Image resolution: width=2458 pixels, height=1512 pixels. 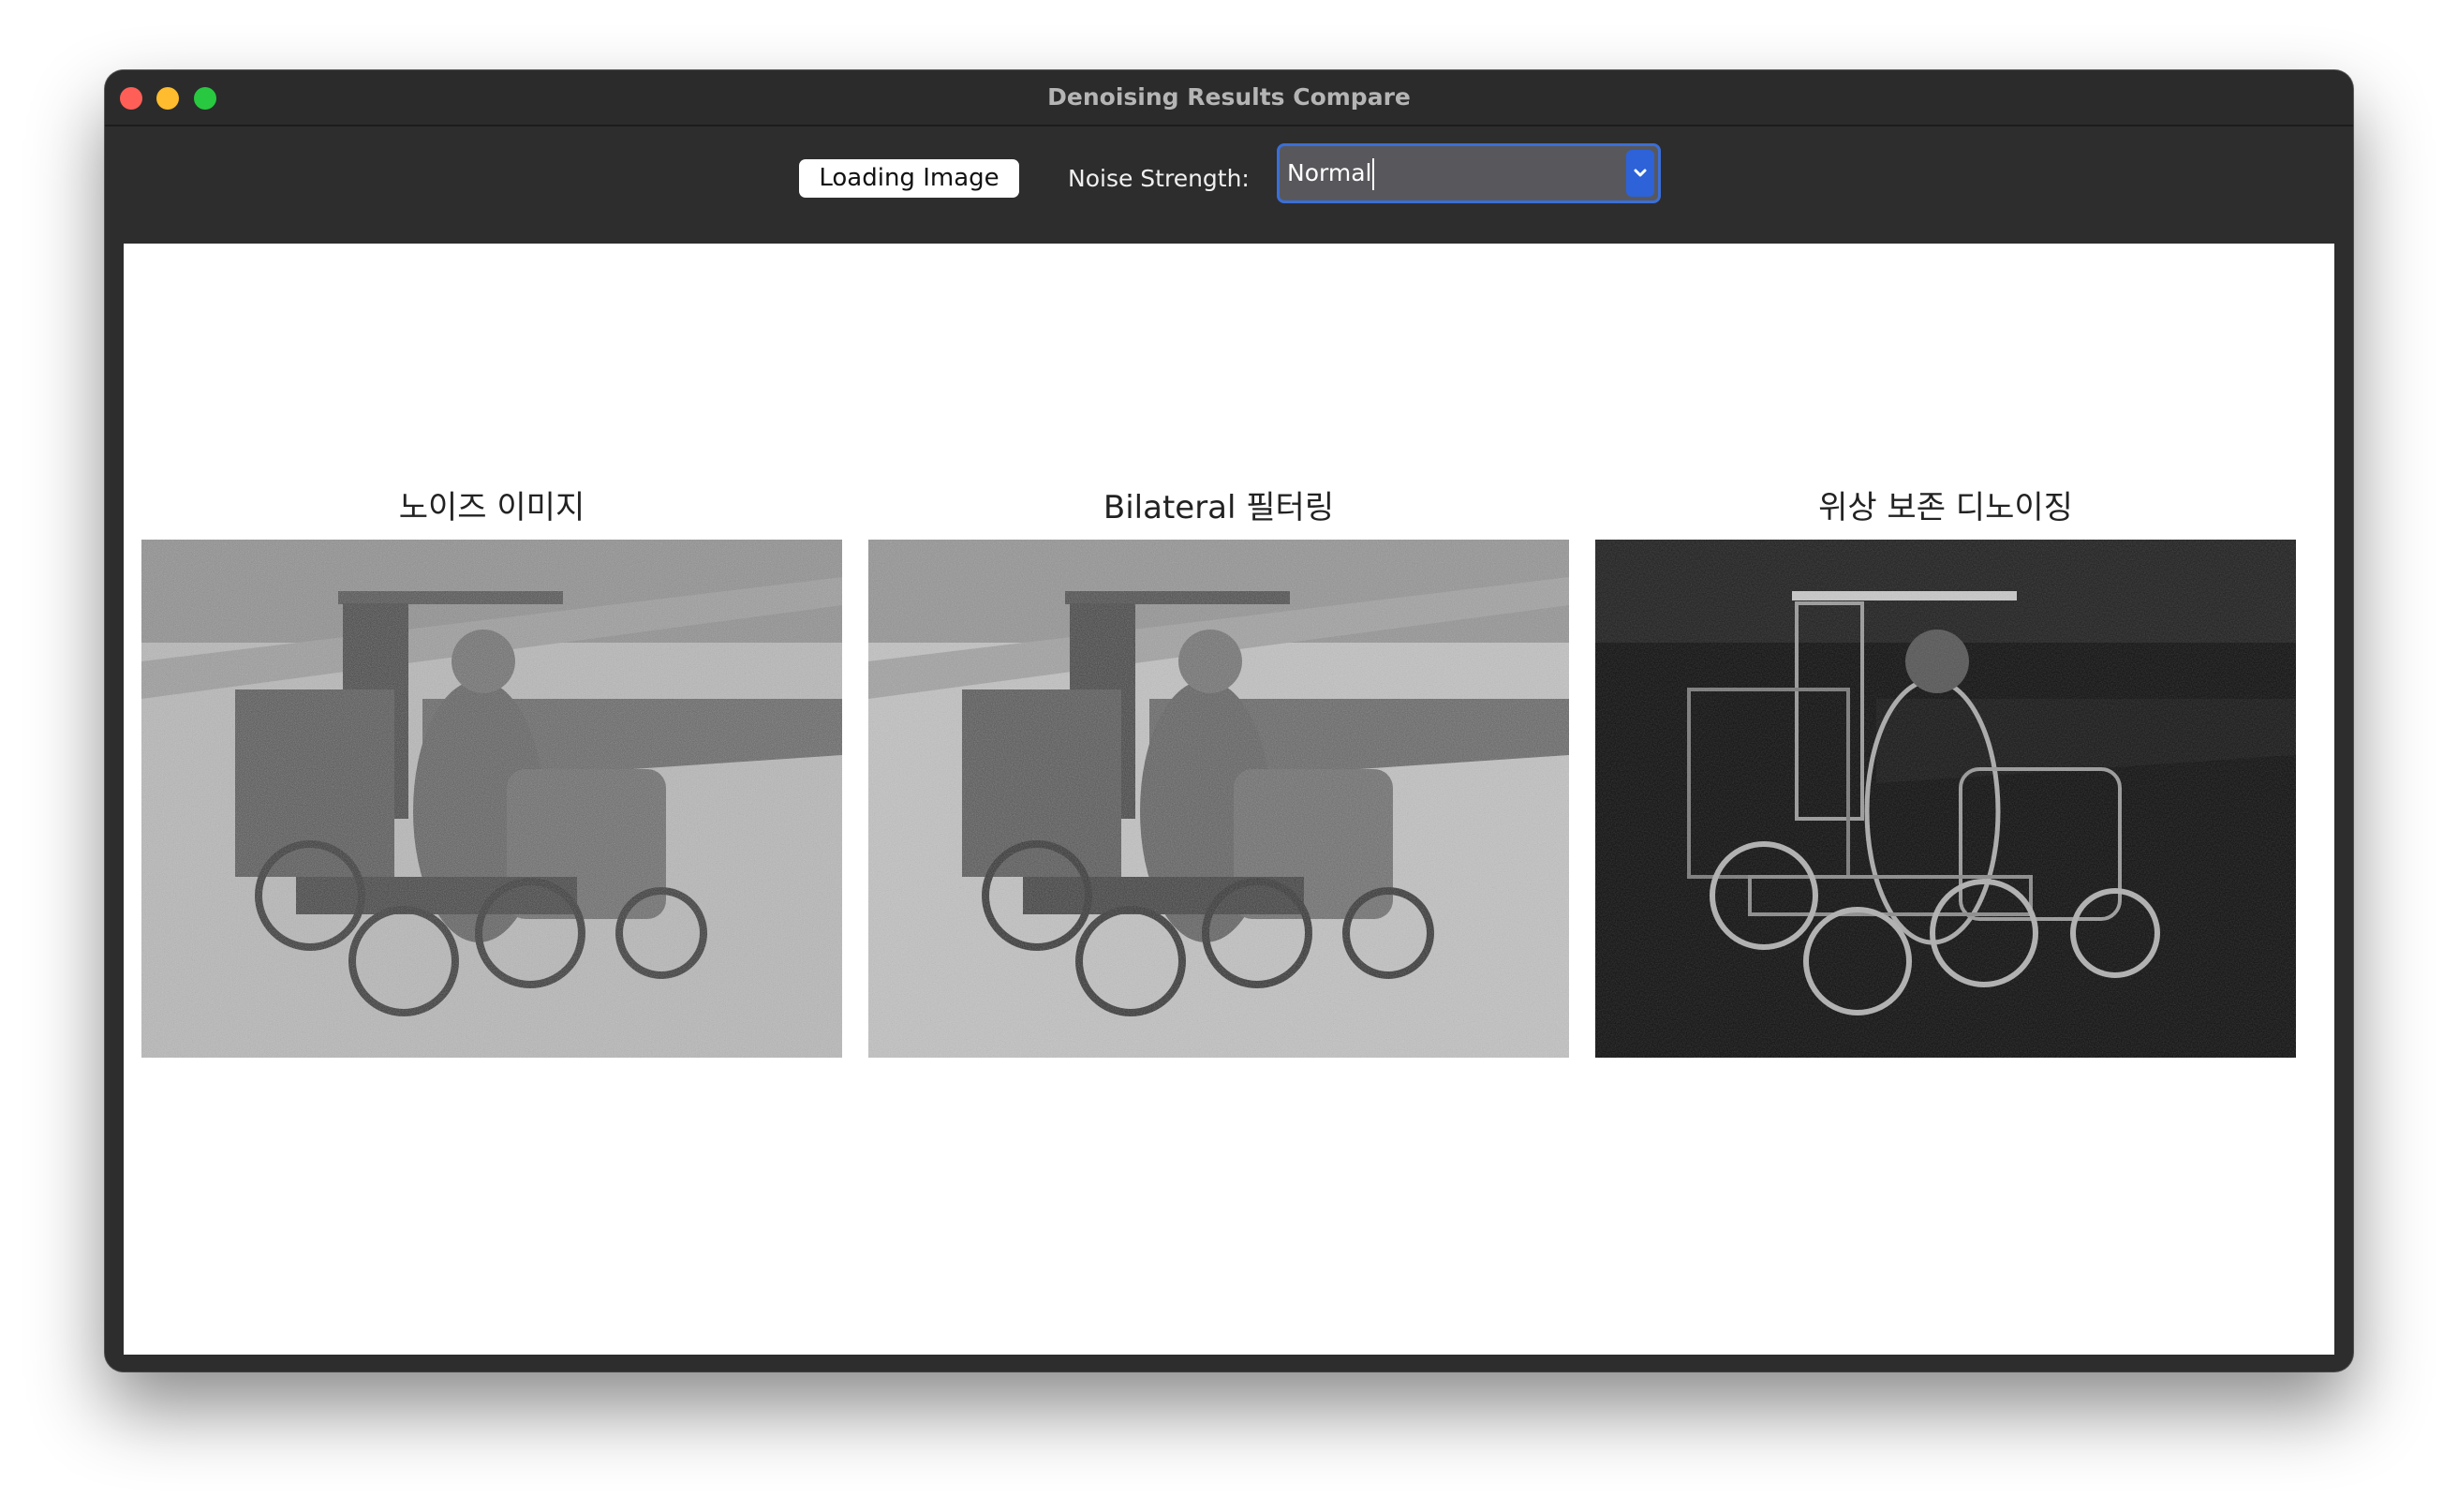 I want to click on dropdown-arrow-button, so click(x=1640, y=173).